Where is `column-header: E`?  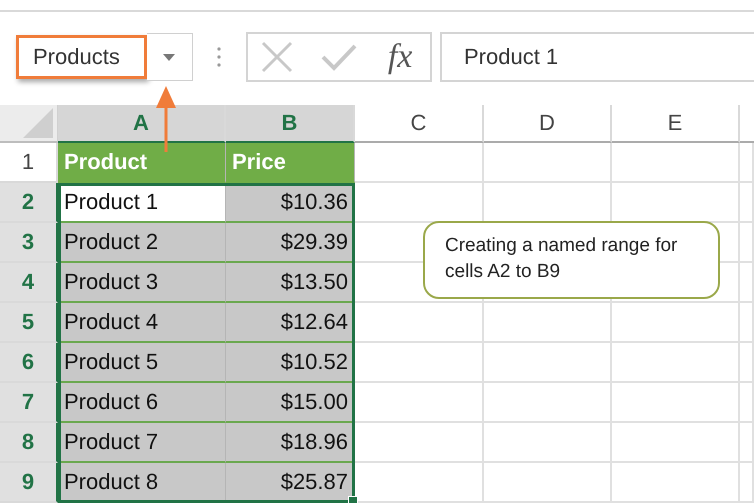
column-header: E is located at coordinates (676, 124).